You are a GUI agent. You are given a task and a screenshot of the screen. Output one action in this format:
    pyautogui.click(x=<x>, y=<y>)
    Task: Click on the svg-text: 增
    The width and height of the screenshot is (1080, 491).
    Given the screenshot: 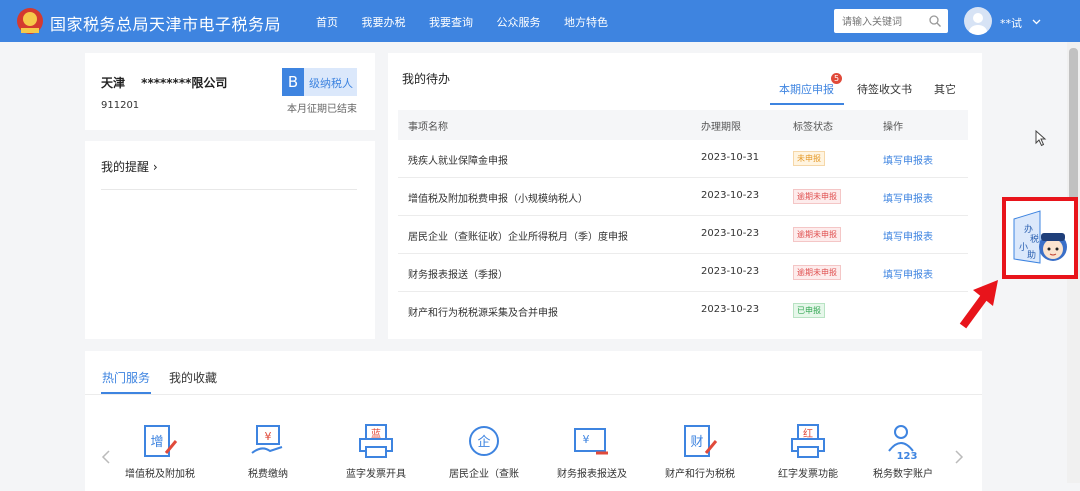 What is the action you would take?
    pyautogui.click(x=156, y=442)
    